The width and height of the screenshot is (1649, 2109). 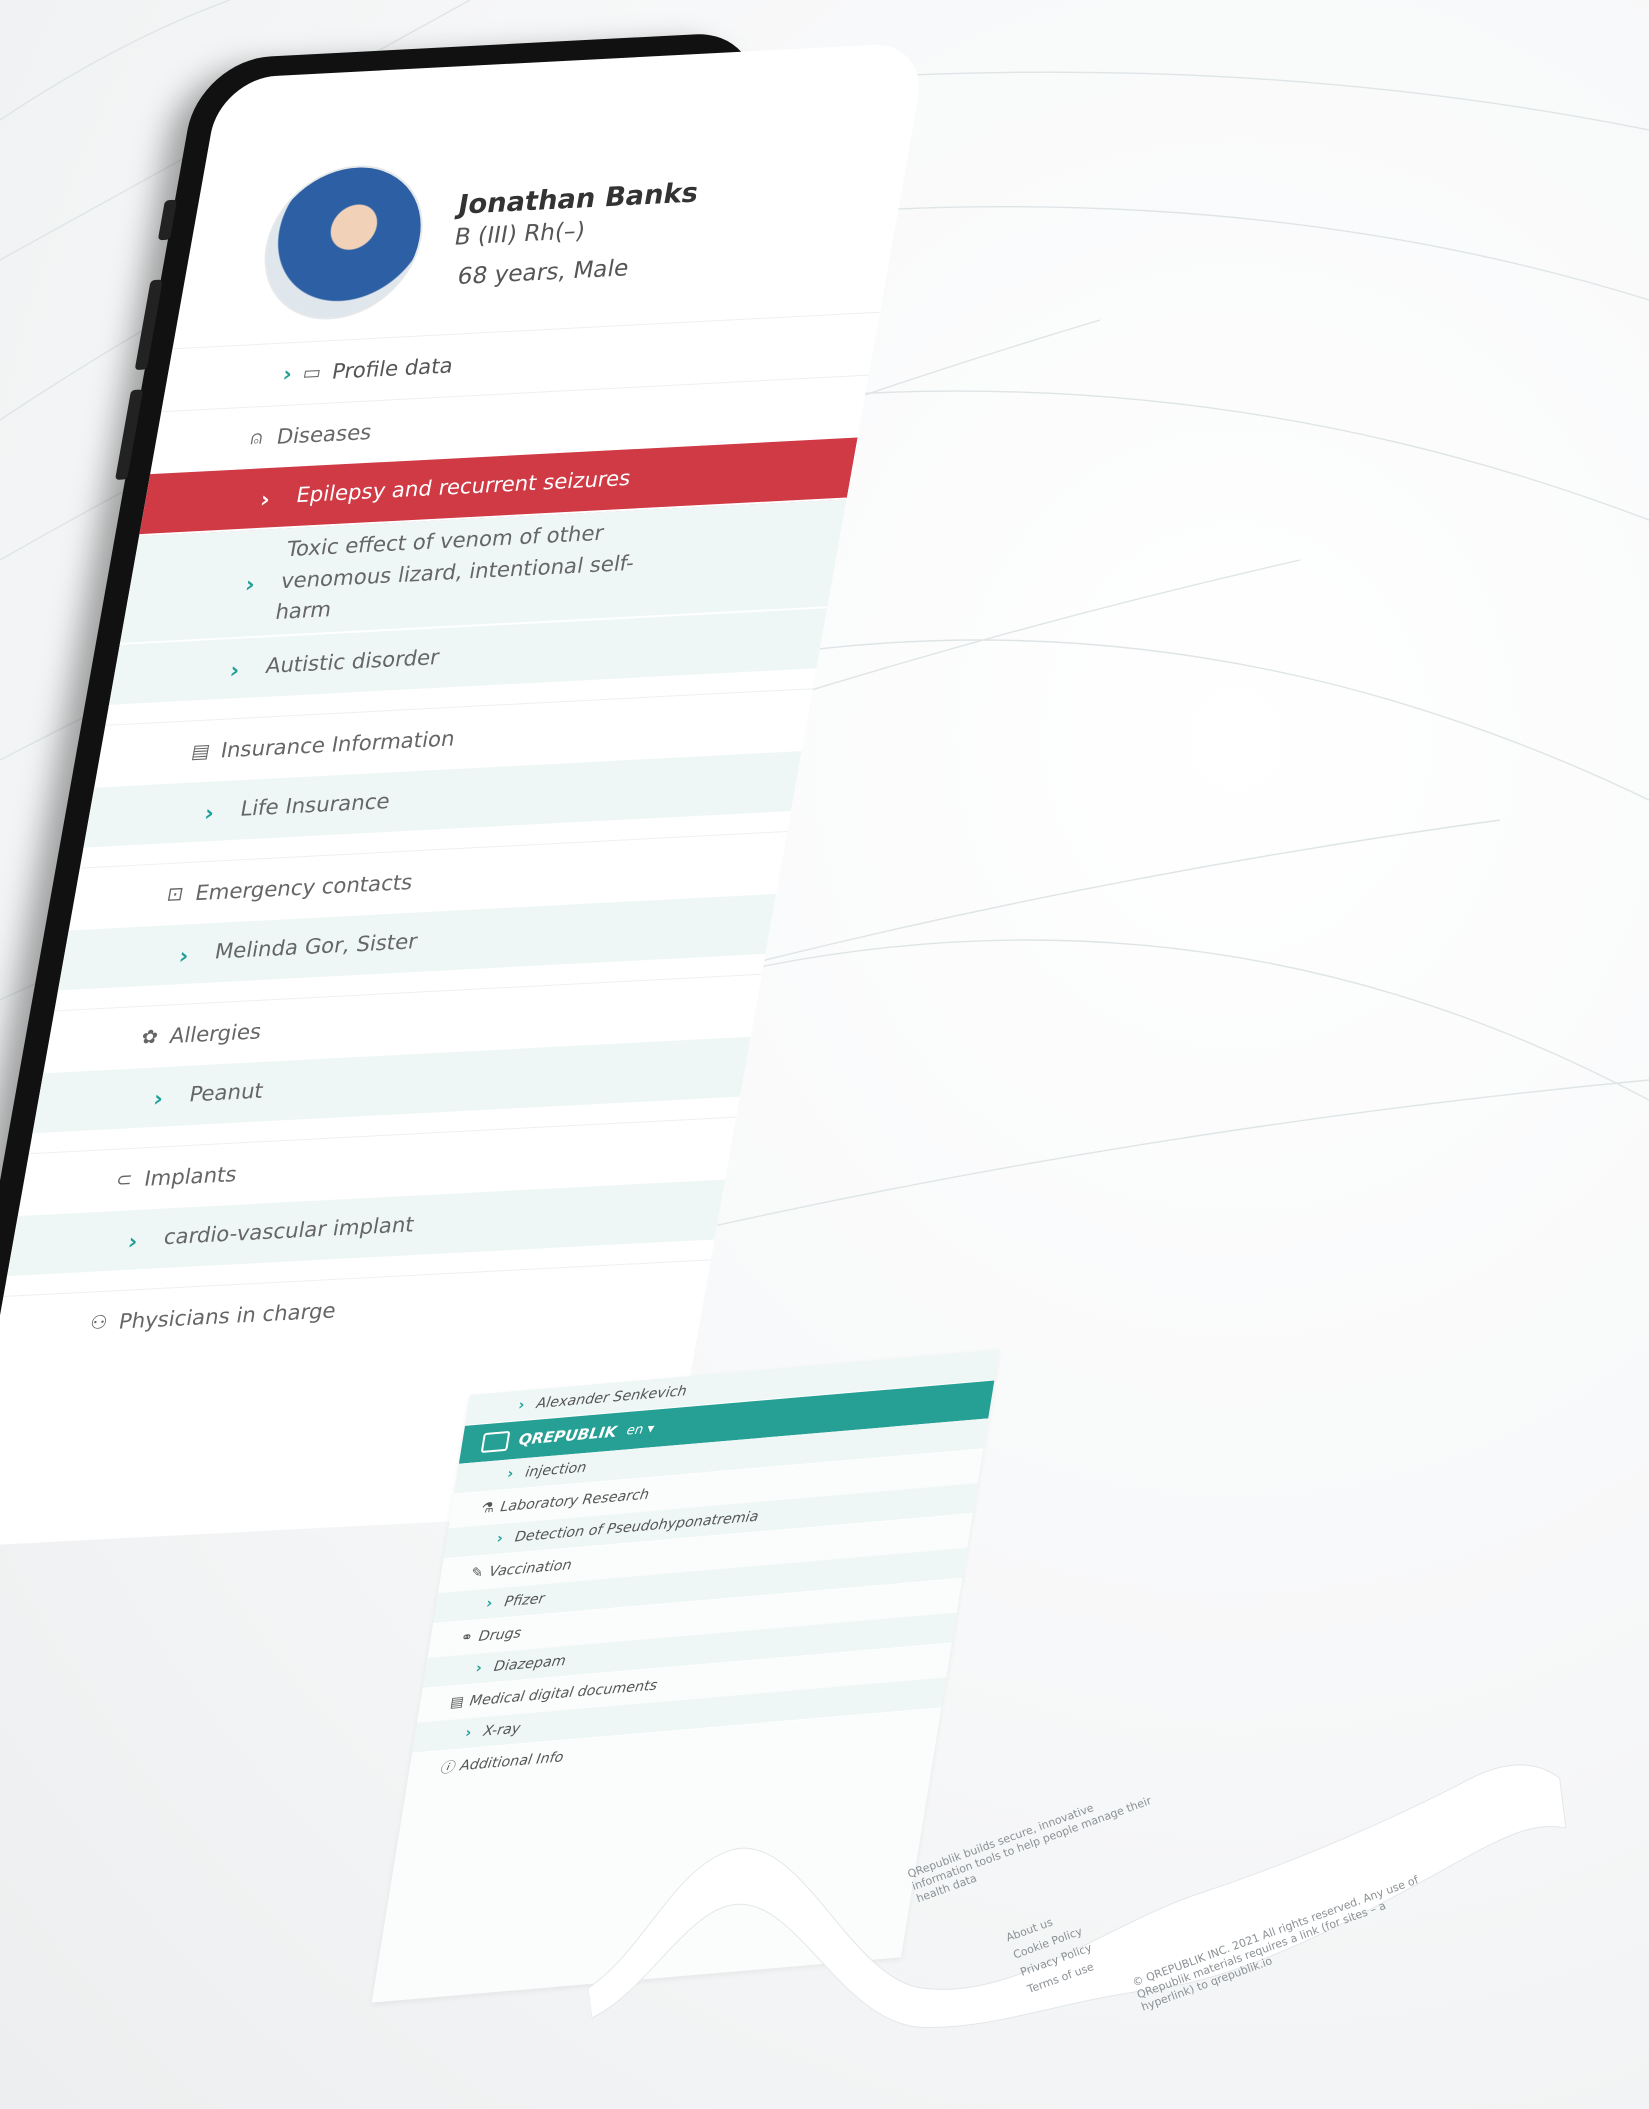 I want to click on patient-name: Jonathan Banks, so click(x=578, y=199).